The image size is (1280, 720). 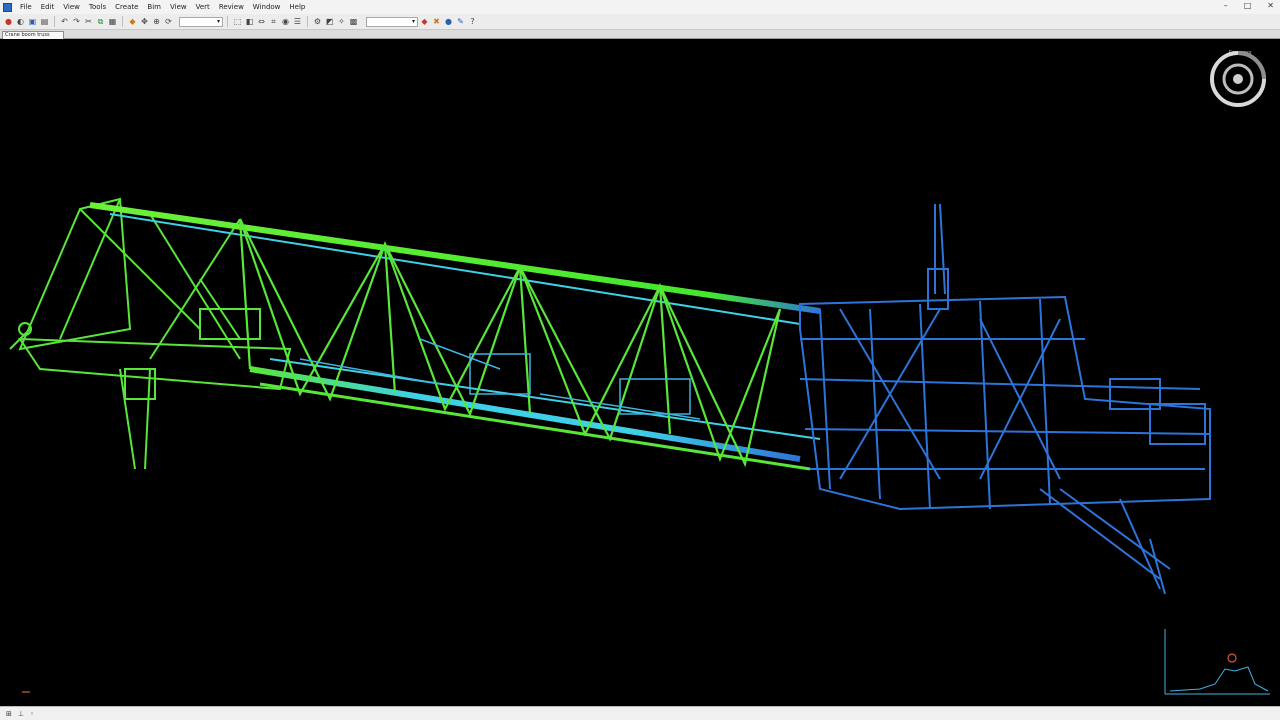 What do you see at coordinates (8, 21) in the screenshot?
I see `new-icon: ●` at bounding box center [8, 21].